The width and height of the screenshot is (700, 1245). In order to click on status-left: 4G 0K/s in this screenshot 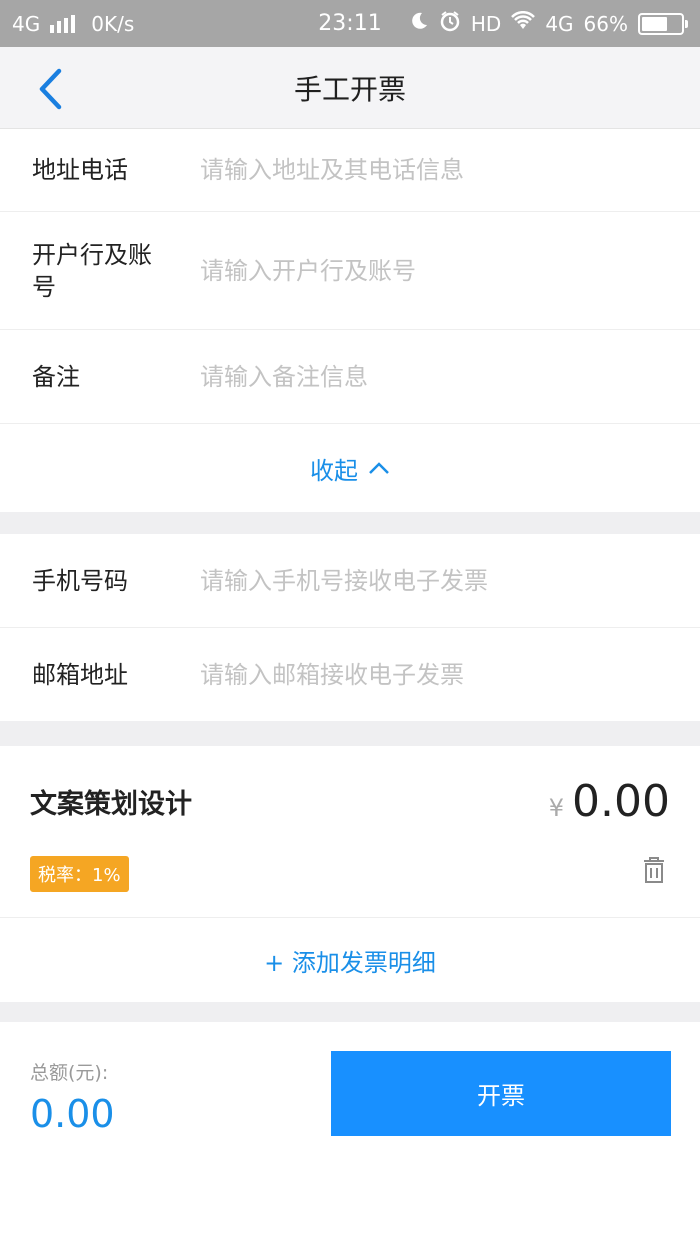, I will do `click(73, 24)`.